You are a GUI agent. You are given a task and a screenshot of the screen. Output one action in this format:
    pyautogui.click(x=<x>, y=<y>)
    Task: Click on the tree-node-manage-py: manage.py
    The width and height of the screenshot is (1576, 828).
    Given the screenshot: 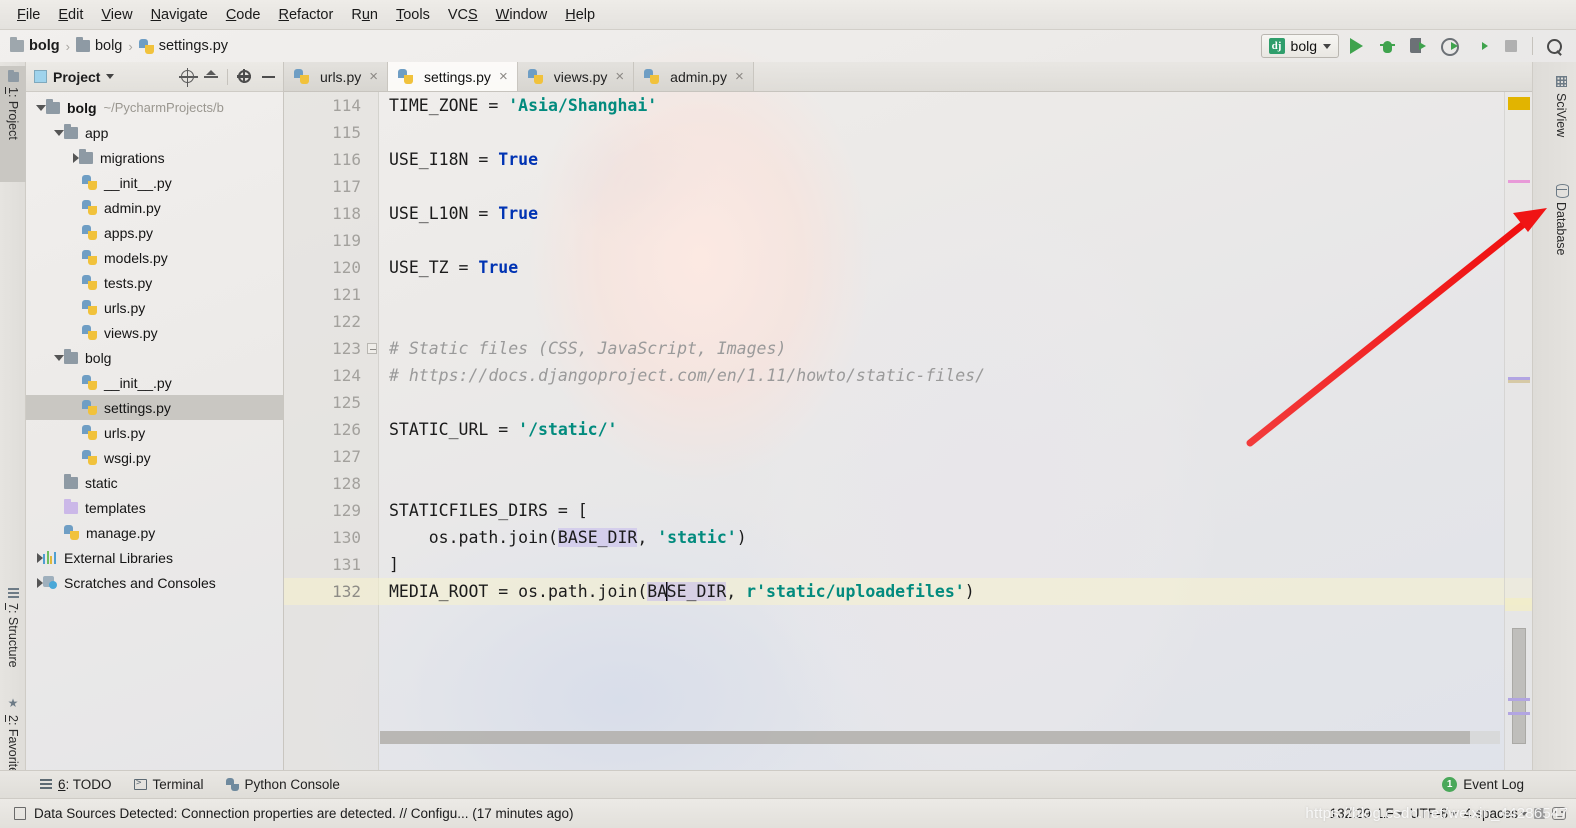 What is the action you would take?
    pyautogui.click(x=154, y=532)
    